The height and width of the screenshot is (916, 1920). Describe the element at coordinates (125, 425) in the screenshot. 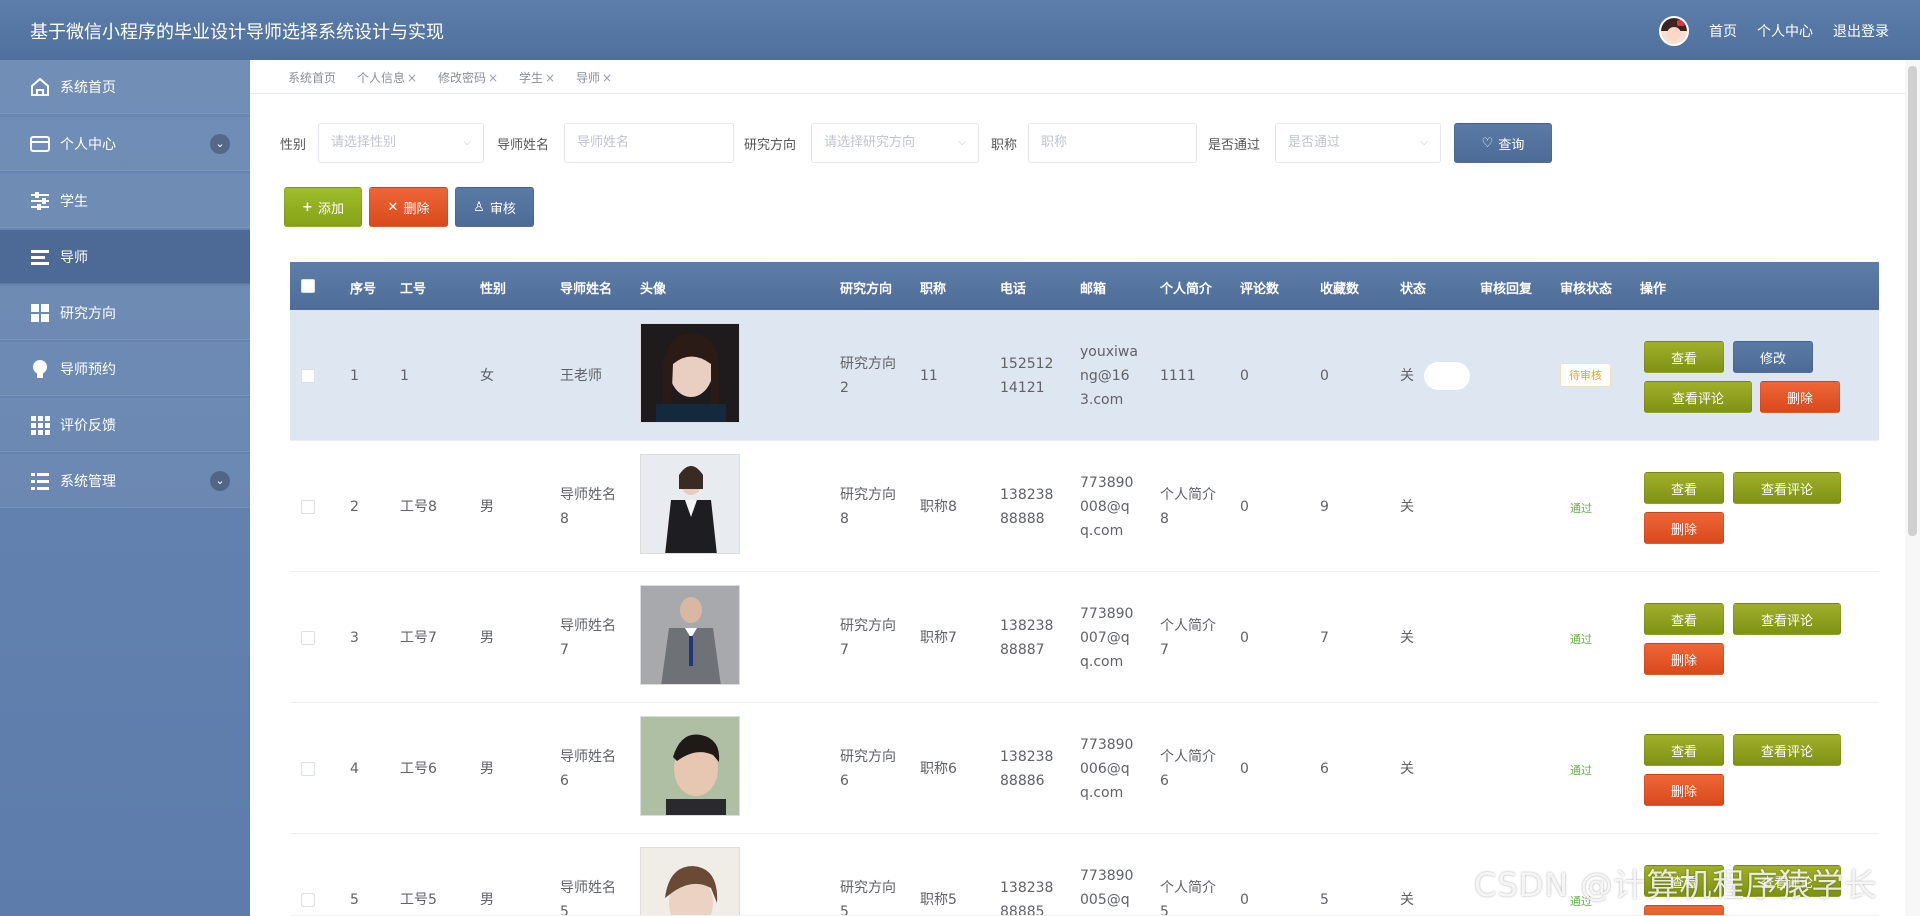

I see `sidebar-item-feedback: 评价反馈` at that location.